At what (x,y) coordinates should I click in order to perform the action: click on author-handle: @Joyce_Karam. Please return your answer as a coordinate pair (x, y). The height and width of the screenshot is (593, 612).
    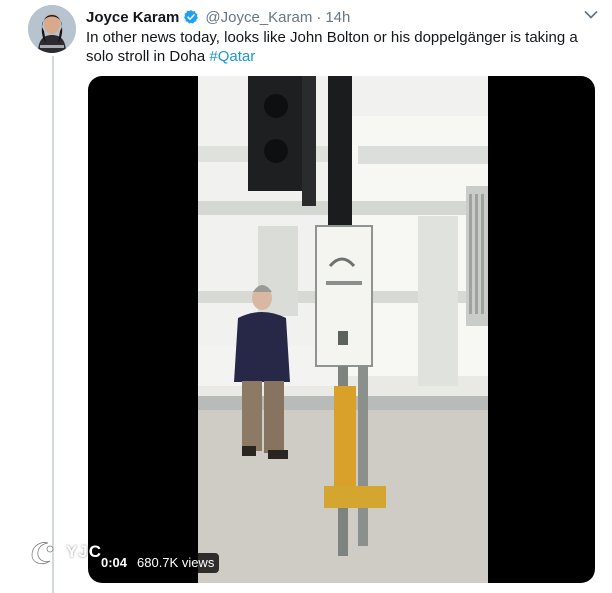
    Looking at the image, I should click on (258, 17).